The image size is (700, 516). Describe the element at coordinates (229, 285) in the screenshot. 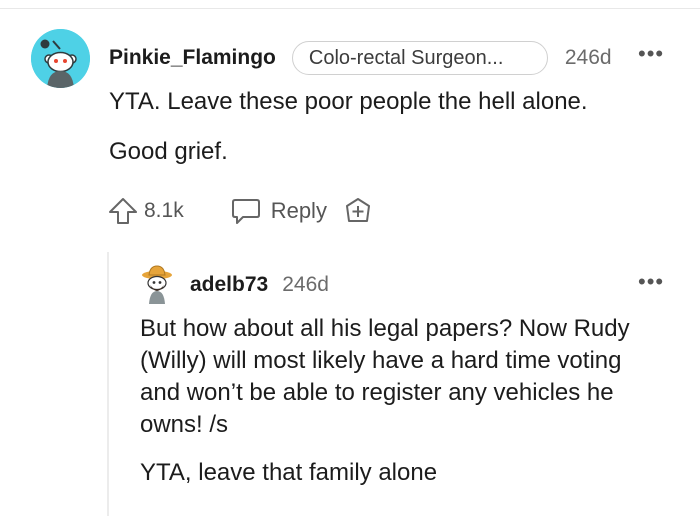

I see `author-name: adelb73` at that location.